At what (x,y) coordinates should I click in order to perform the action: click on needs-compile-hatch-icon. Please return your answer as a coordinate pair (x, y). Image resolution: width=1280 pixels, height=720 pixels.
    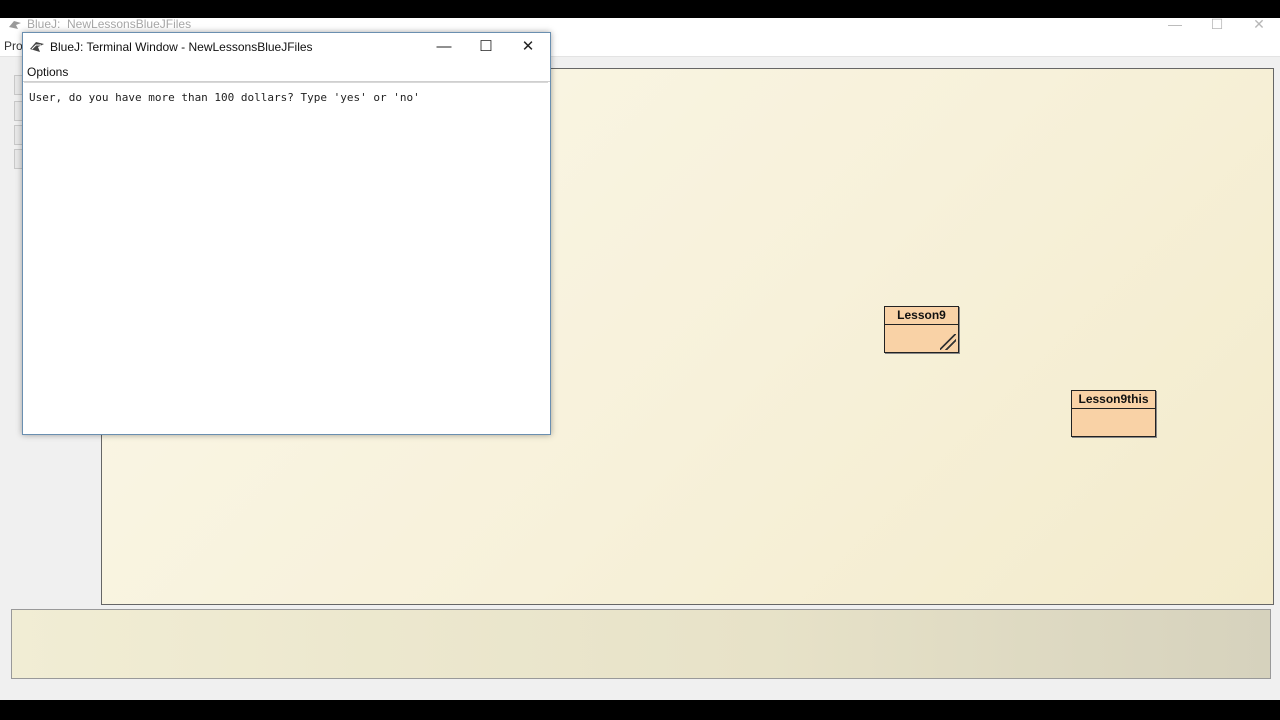
    Looking at the image, I should click on (948, 342).